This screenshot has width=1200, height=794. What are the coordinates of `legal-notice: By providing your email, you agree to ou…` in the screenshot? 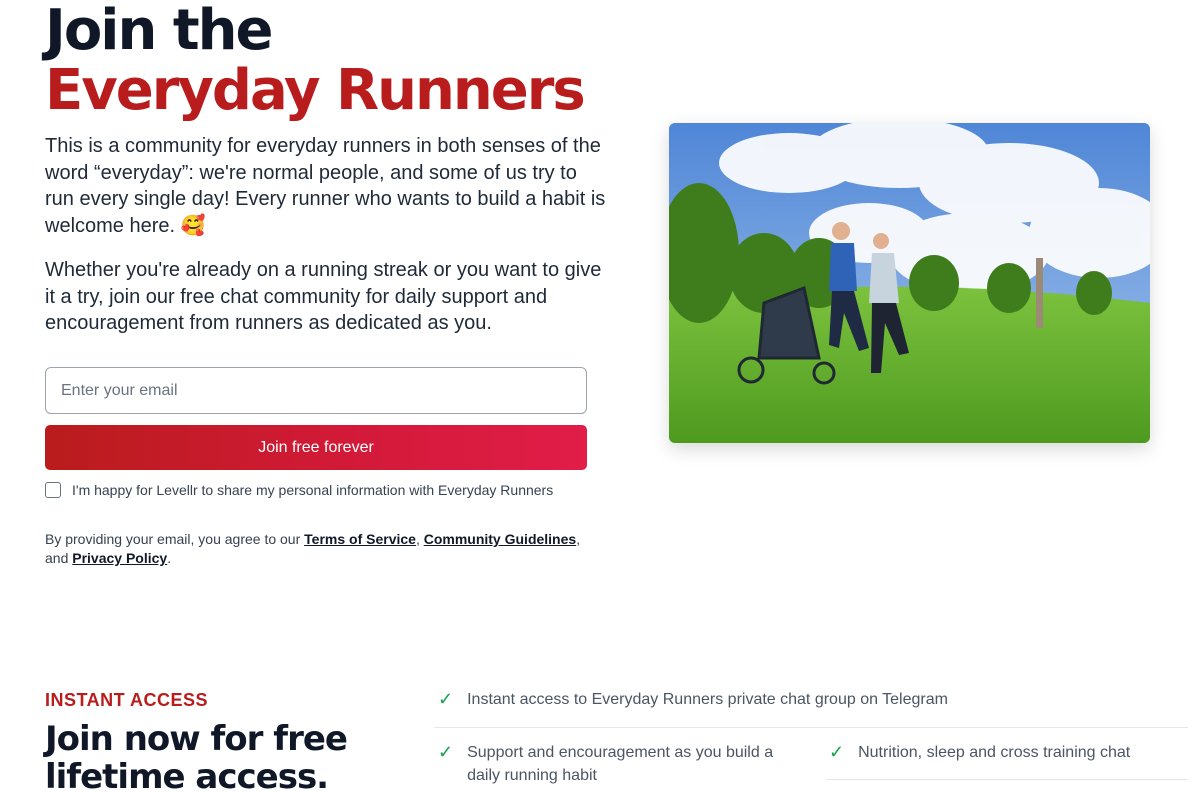 It's located at (315, 549).